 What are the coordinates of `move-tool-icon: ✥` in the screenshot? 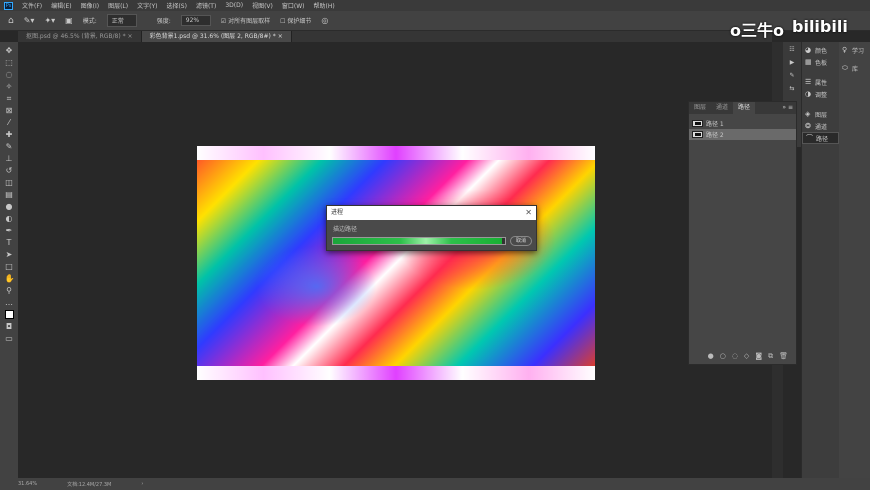 It's located at (9, 50).